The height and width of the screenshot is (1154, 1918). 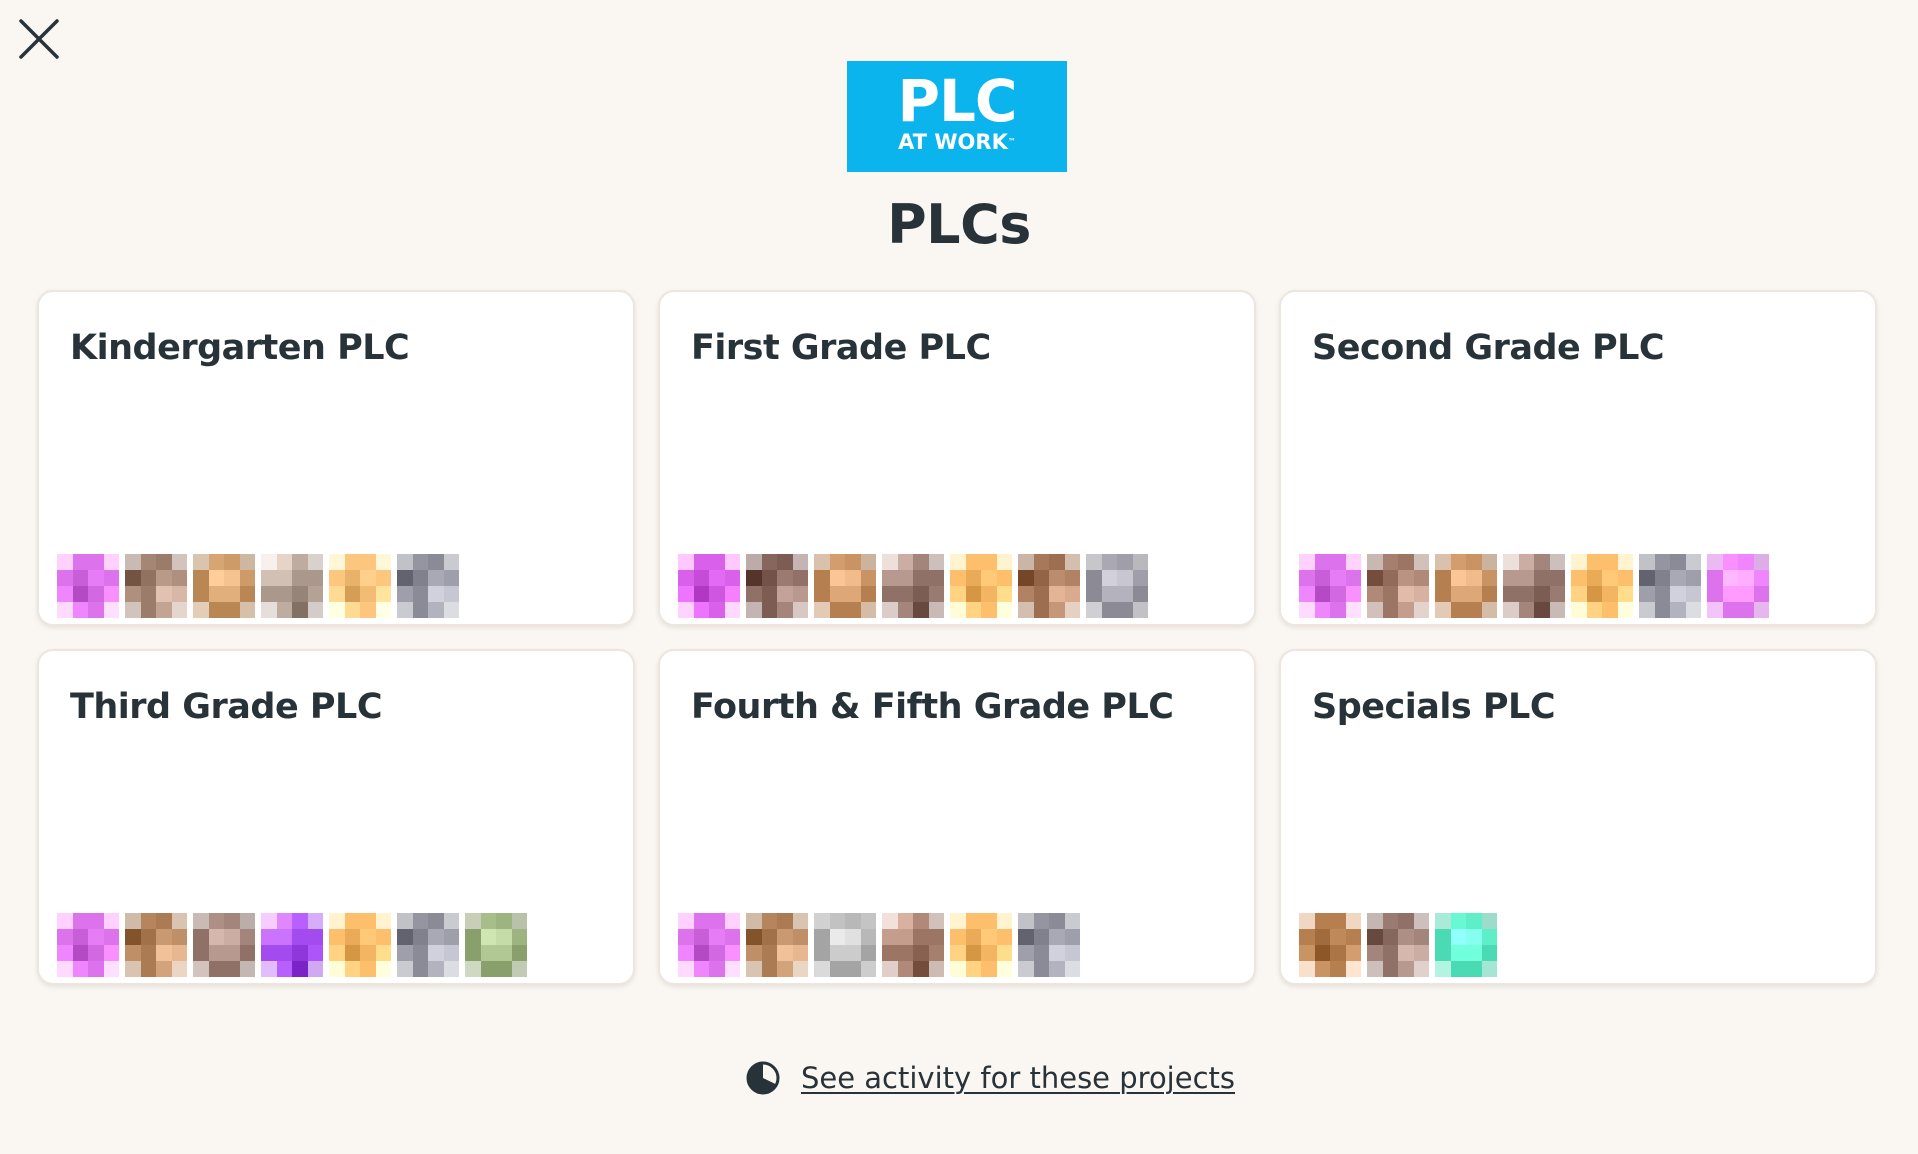 What do you see at coordinates (1488, 348) in the screenshot?
I see `card-title: Second Grade PLC` at bounding box center [1488, 348].